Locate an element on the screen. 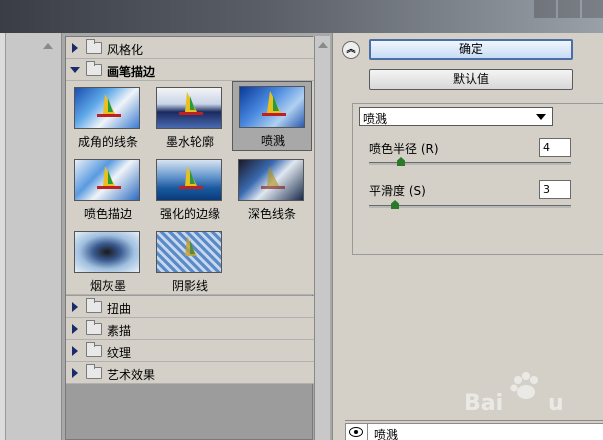  filter-thumb-sprayed-strokes: 喷色描边 is located at coordinates (108, 190).